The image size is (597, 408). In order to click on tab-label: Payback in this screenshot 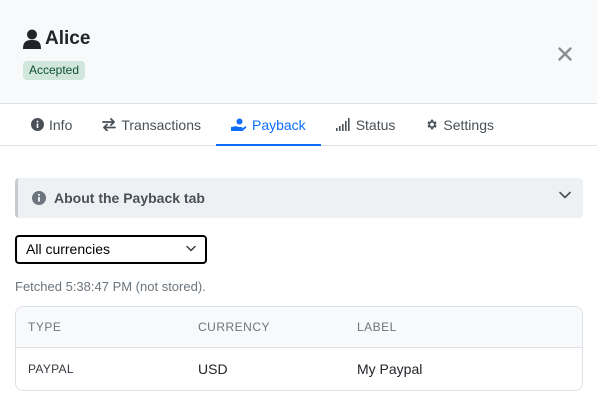, I will do `click(278, 124)`.